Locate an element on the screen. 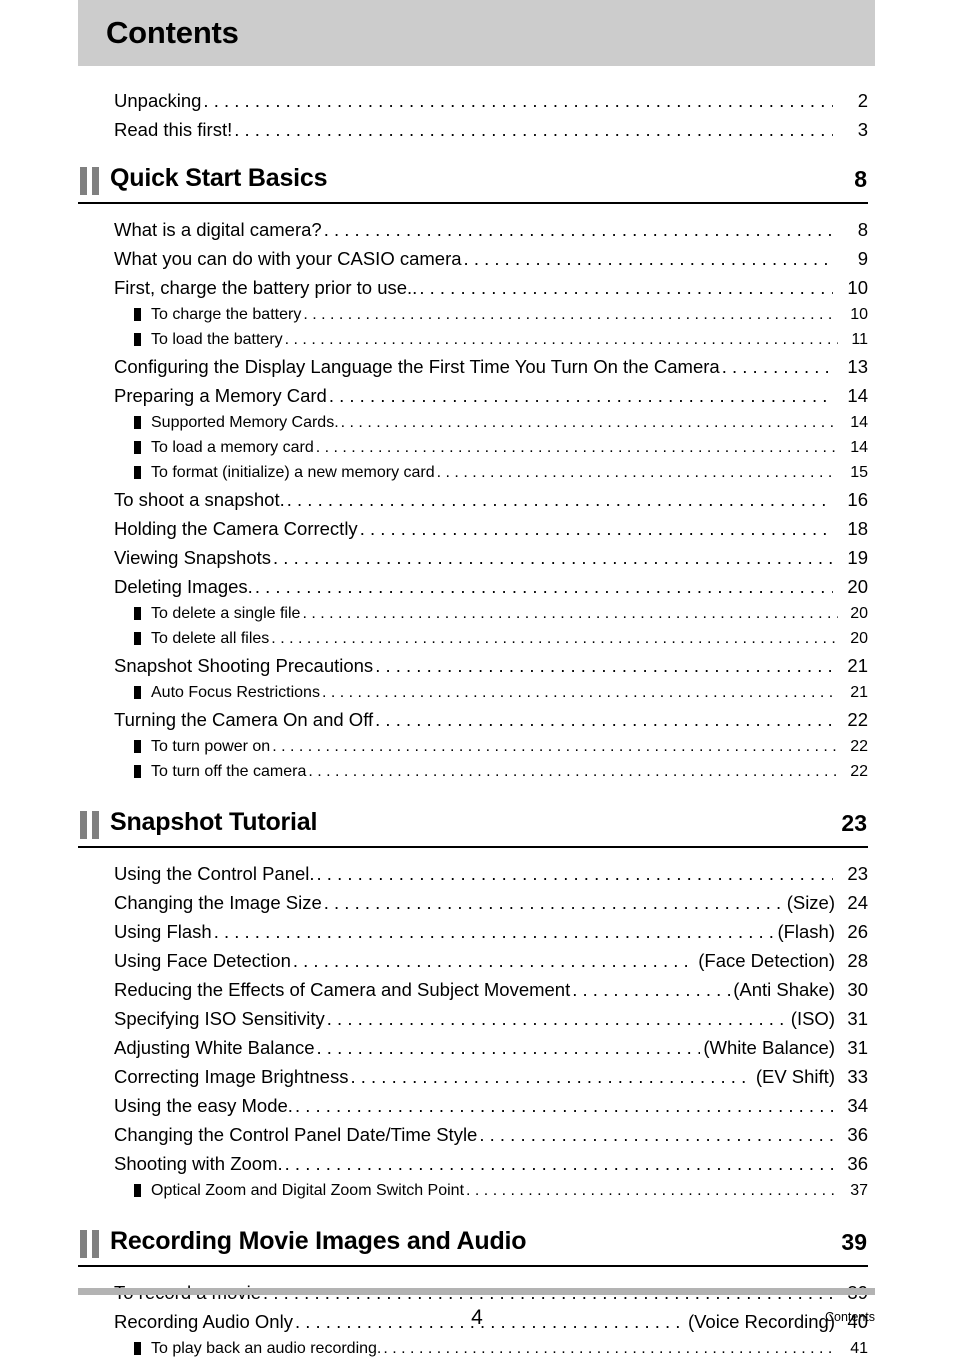  toc-section-page-number: 23 is located at coordinates (854, 823).